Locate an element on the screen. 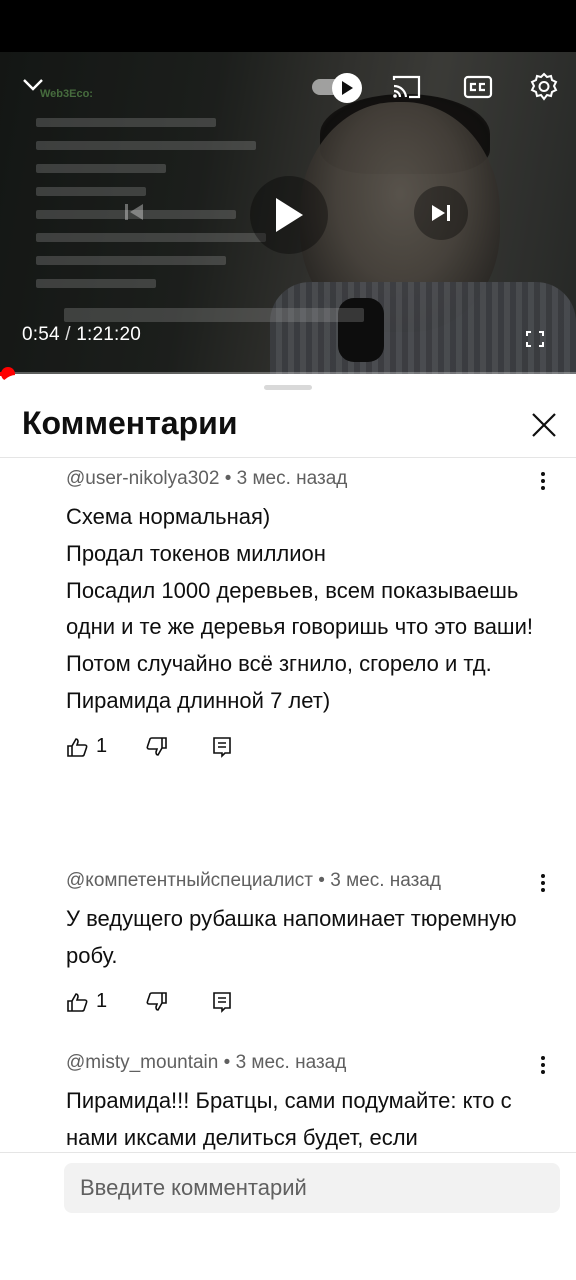  gear-icon is located at coordinates (544, 86).